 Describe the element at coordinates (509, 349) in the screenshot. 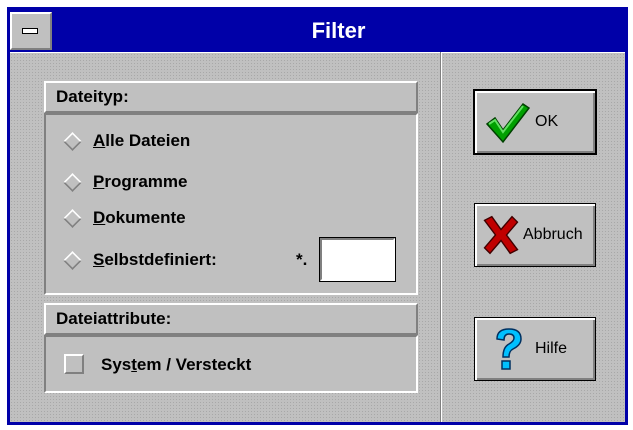

I see `question-mark-icon` at that location.